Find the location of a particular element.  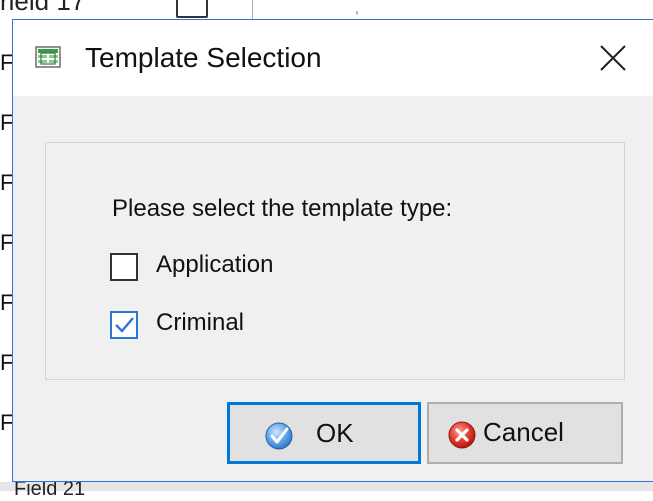

criminal-checkbox is located at coordinates (124, 325).